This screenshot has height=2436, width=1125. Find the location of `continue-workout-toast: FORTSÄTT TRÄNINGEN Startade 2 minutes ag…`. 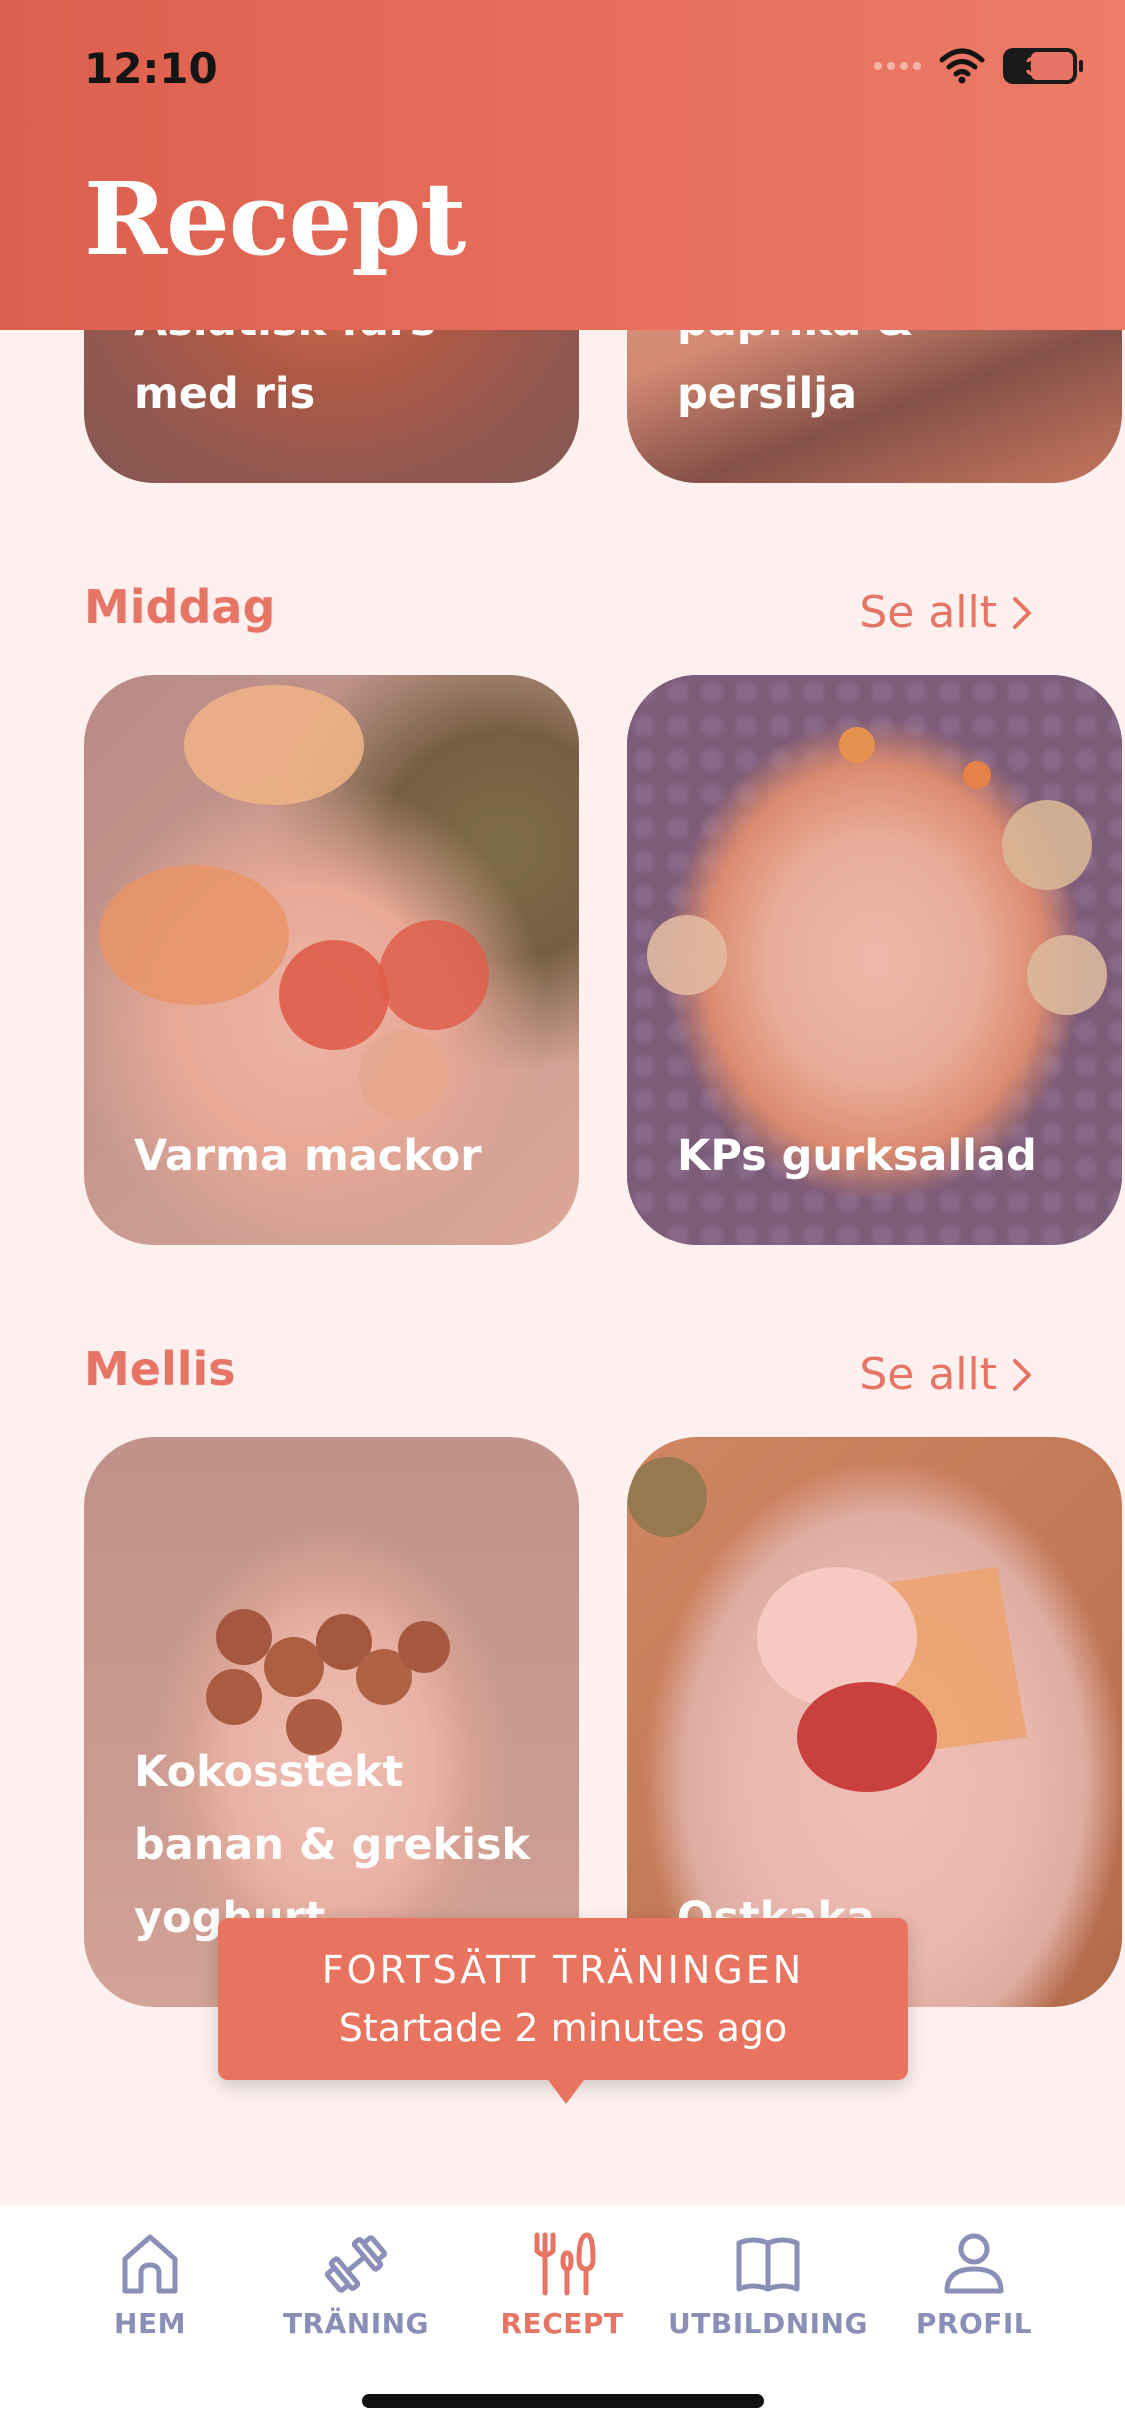

continue-workout-toast: FORTSÄTT TRÄNINGEN Startade 2 minutes ag… is located at coordinates (563, 2011).